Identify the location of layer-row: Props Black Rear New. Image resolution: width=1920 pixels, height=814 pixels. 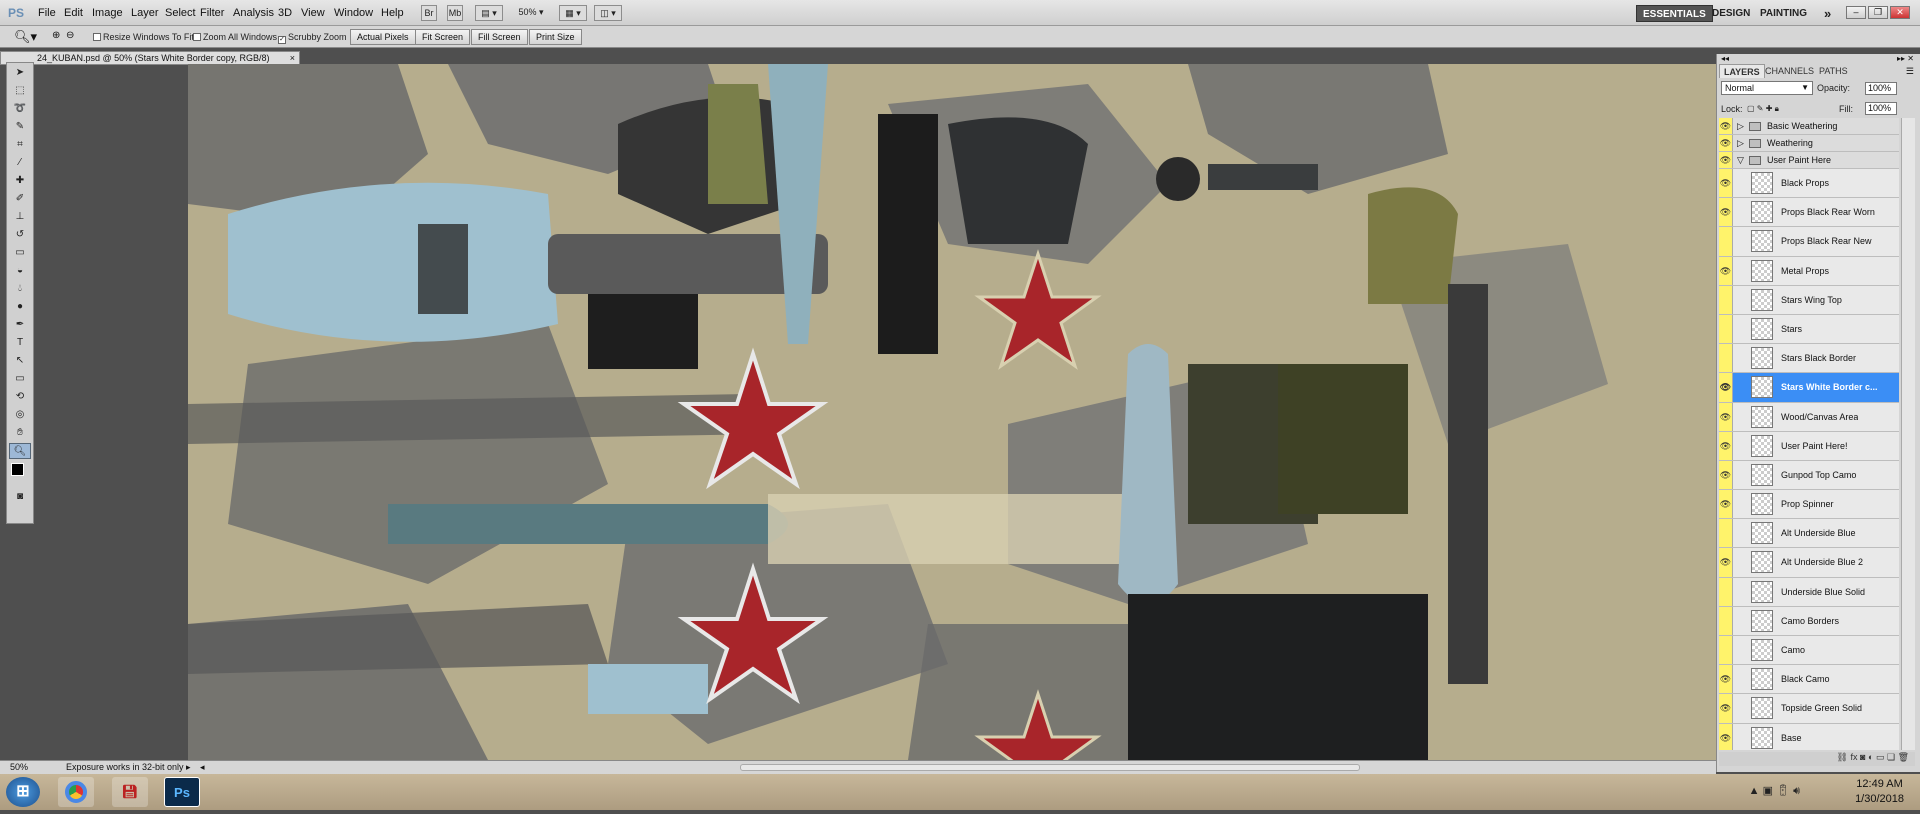
(1809, 242).